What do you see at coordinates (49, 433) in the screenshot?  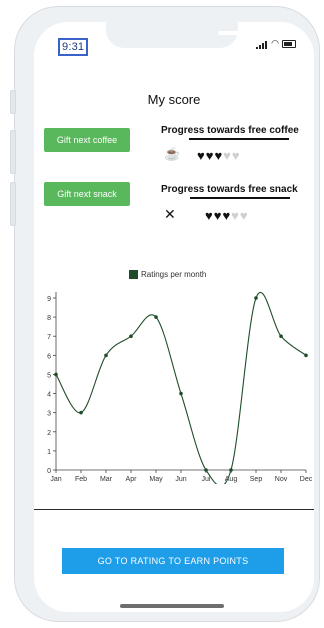 I see `y-tick-label: 2` at bounding box center [49, 433].